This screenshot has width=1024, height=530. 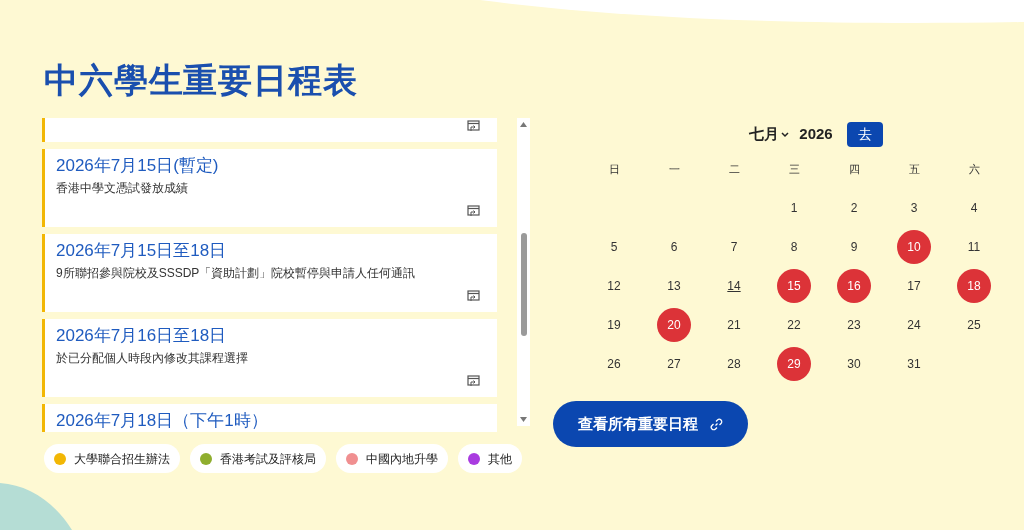 I want to click on legend-chip: 中國內地升學, so click(x=392, y=458).